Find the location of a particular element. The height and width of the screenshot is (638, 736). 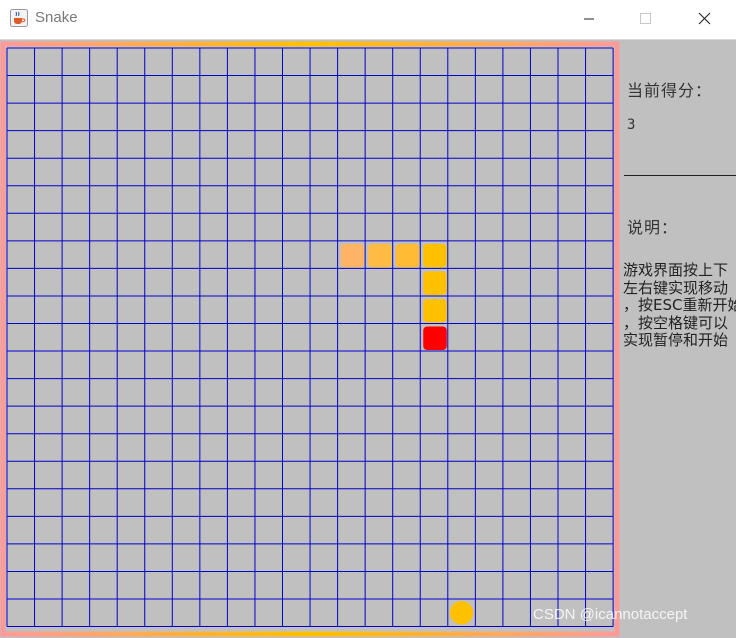

snake-head is located at coordinates (435, 338).